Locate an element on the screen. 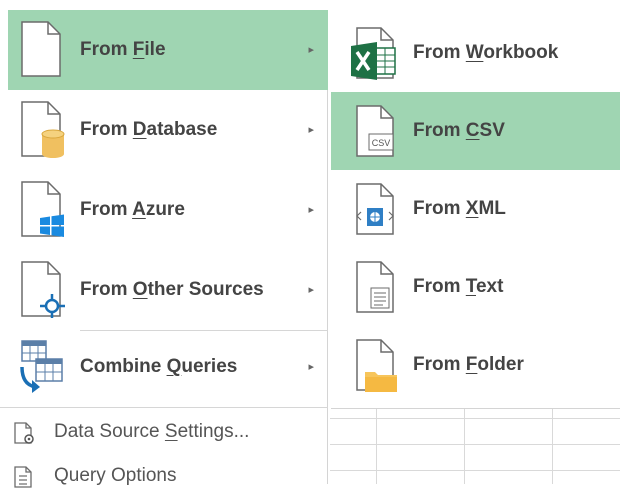  file-icon is located at coordinates (41, 49).